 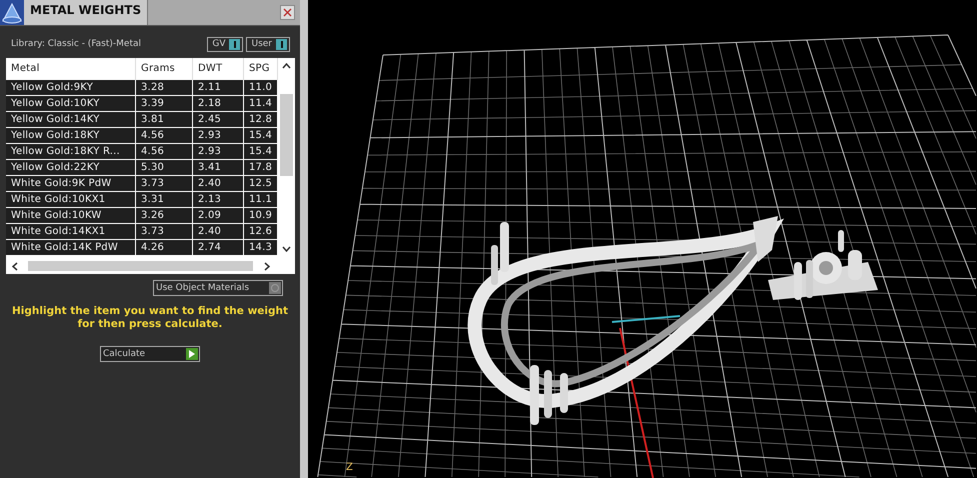 What do you see at coordinates (164, 104) in the screenshot?
I see `table-cell: 3.39` at bounding box center [164, 104].